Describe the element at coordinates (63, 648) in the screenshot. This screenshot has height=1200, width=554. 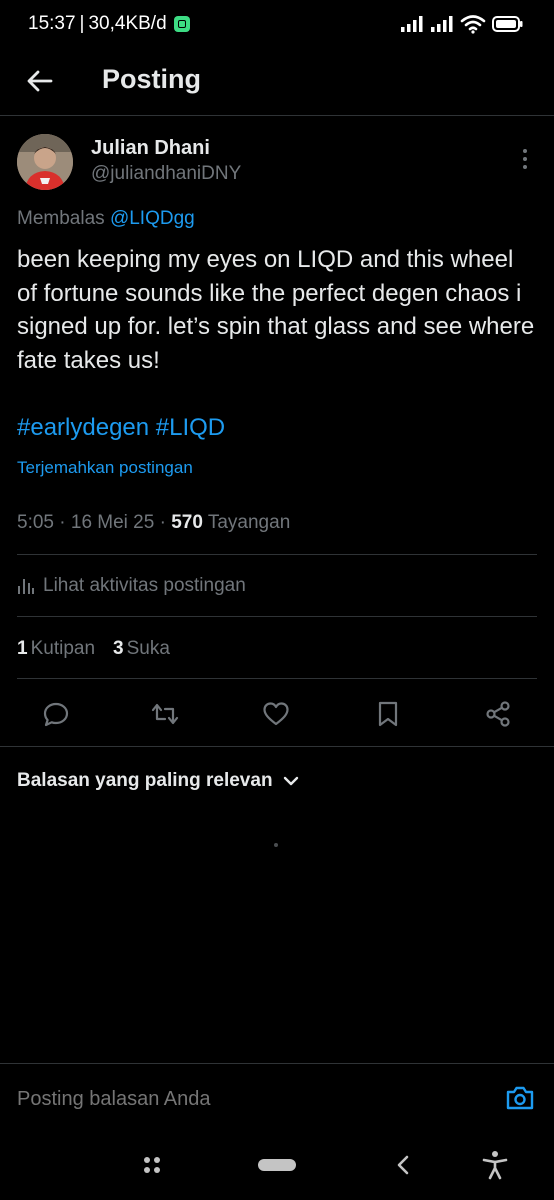
I see `quotes-label: Kutipan` at that location.